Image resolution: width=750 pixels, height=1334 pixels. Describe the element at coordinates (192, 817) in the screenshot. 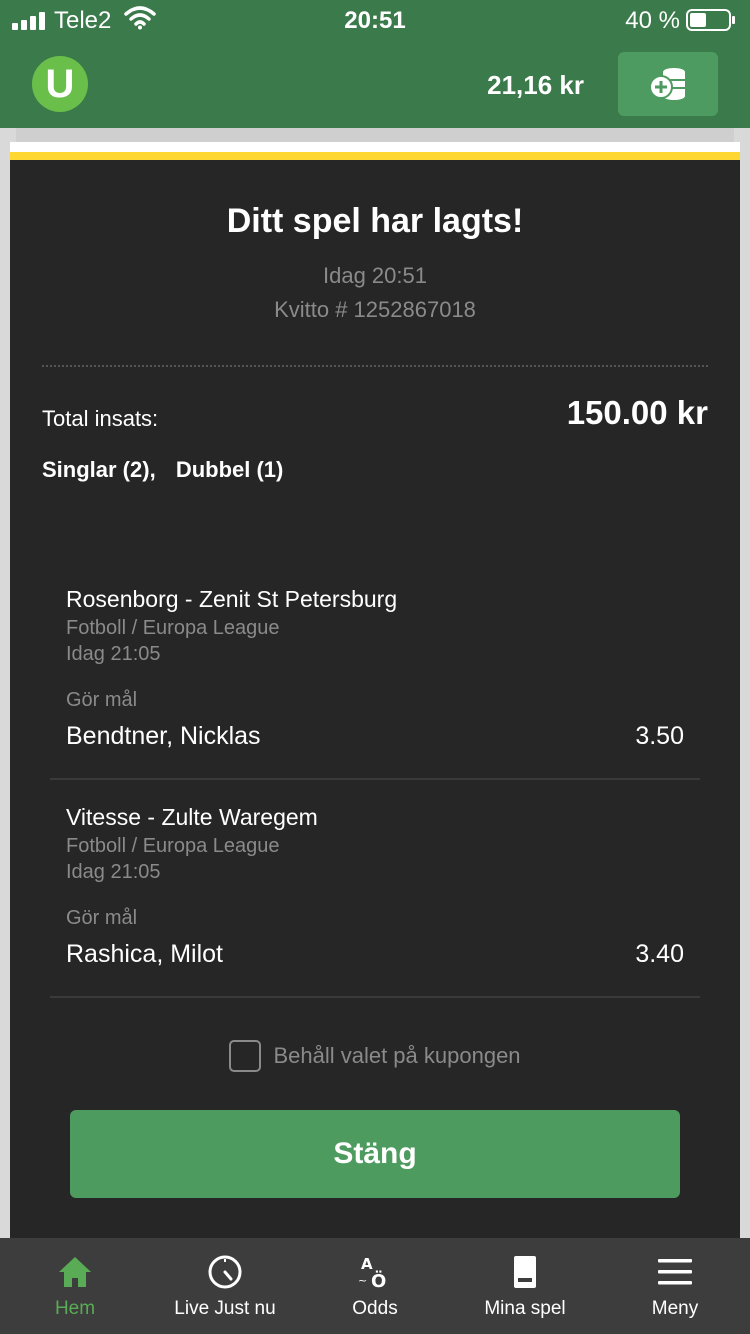

I see `event-name: Vitesse - Zulte Waregem` at that location.